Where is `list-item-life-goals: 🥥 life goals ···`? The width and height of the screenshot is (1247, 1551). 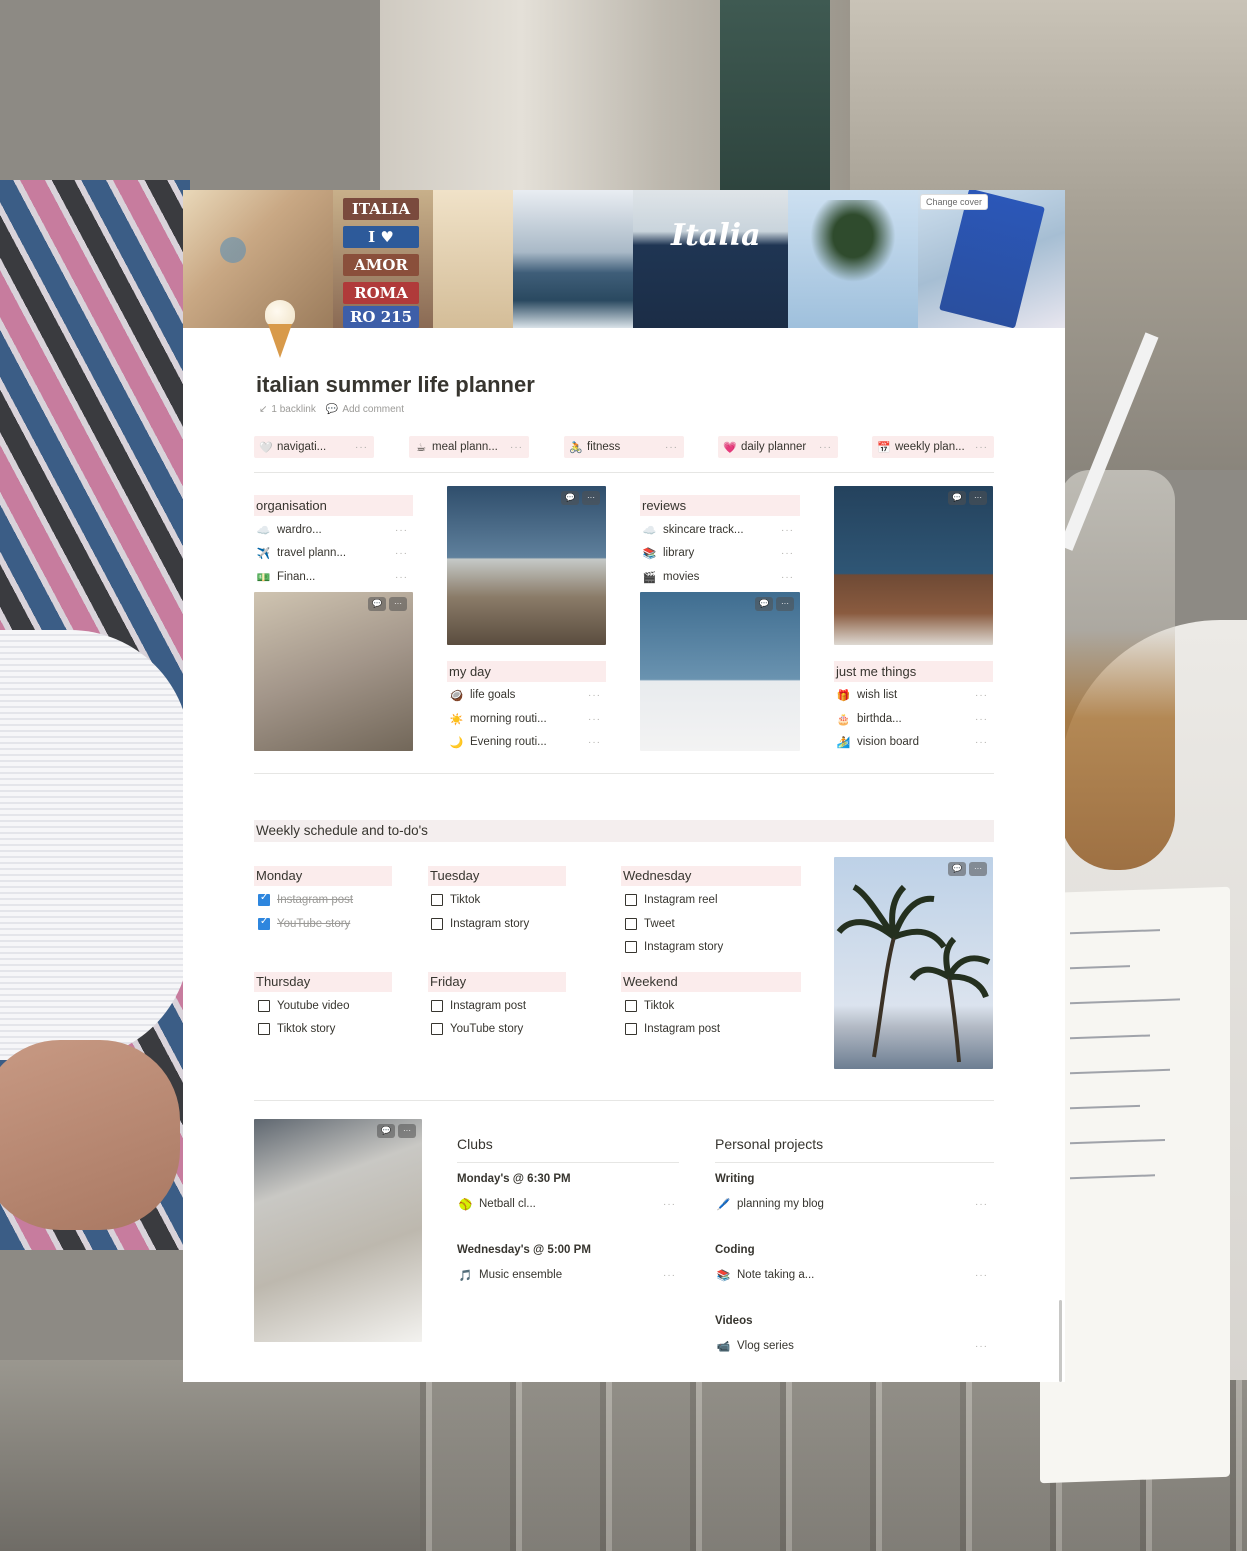
list-item-life-goals: 🥥 life goals ··· is located at coordinates (525, 695).